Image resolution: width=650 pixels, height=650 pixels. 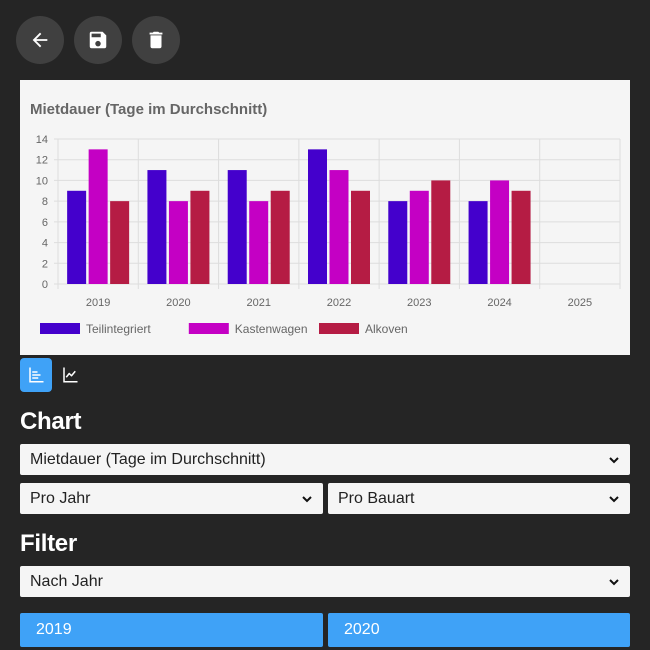 I want to click on y-tick-label: 12, so click(x=42, y=161).